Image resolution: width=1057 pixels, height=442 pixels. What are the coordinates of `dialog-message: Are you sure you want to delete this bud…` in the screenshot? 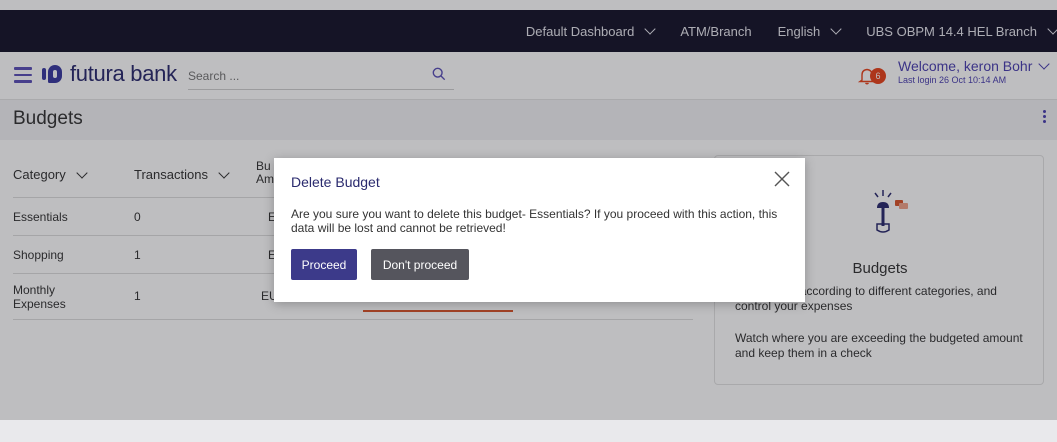 It's located at (534, 221).